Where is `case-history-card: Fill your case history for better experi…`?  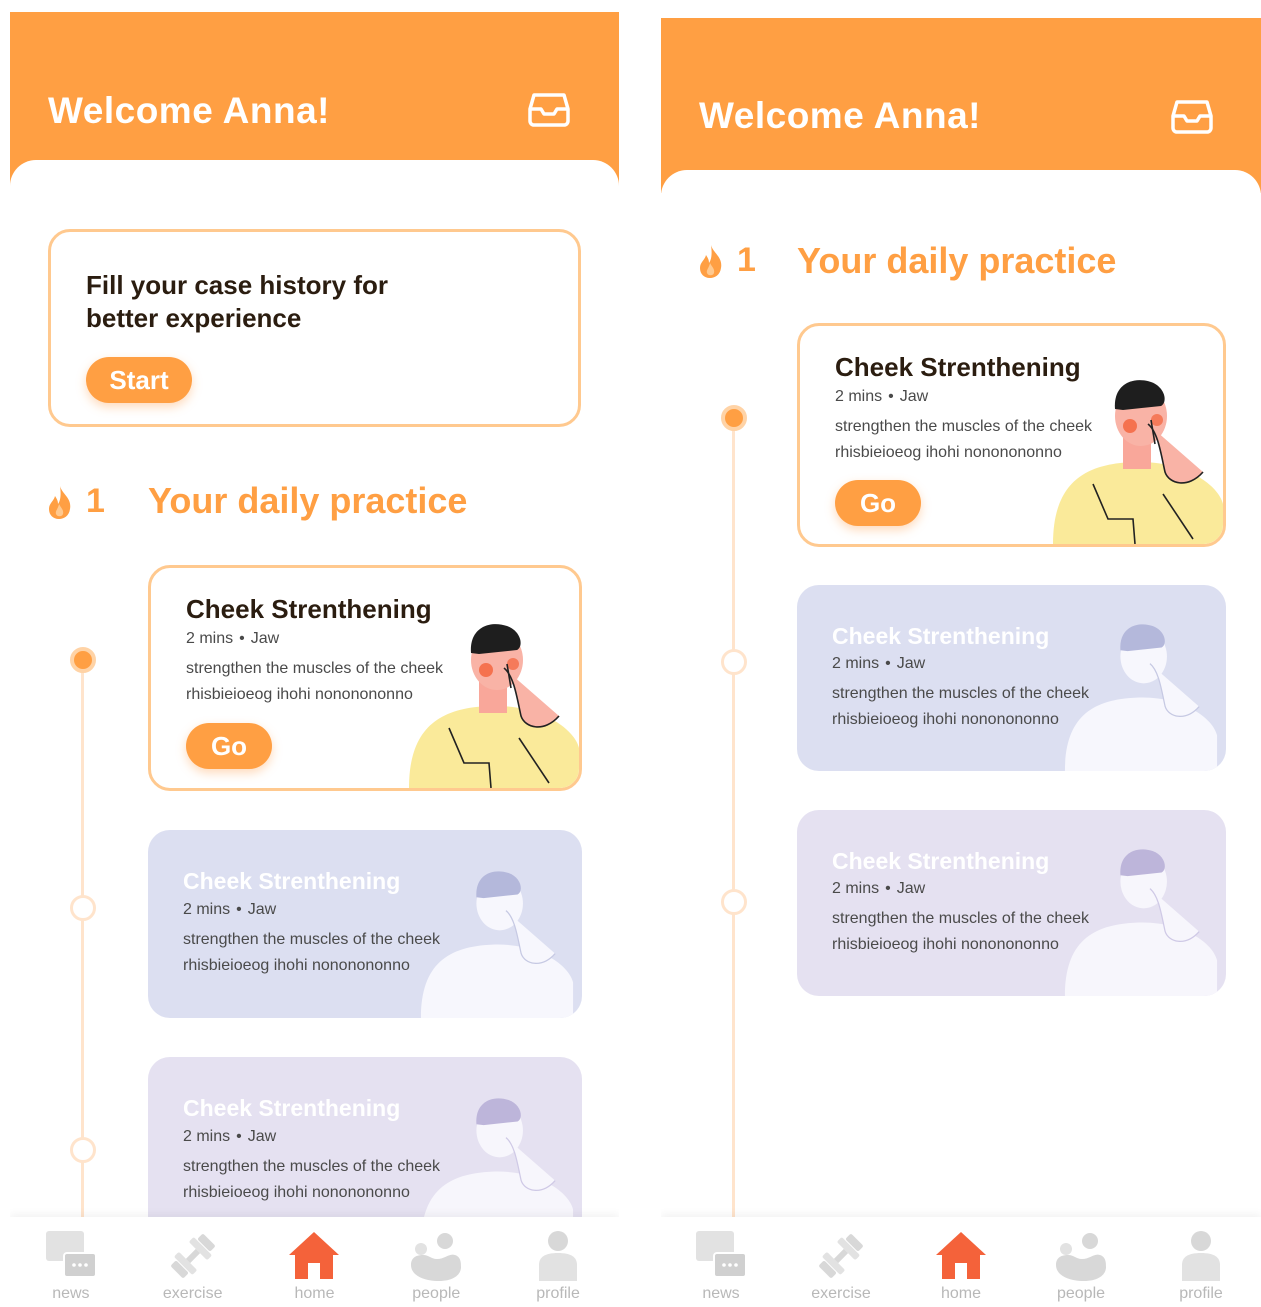
case-history-card: Fill your case history for better experi… is located at coordinates (314, 328).